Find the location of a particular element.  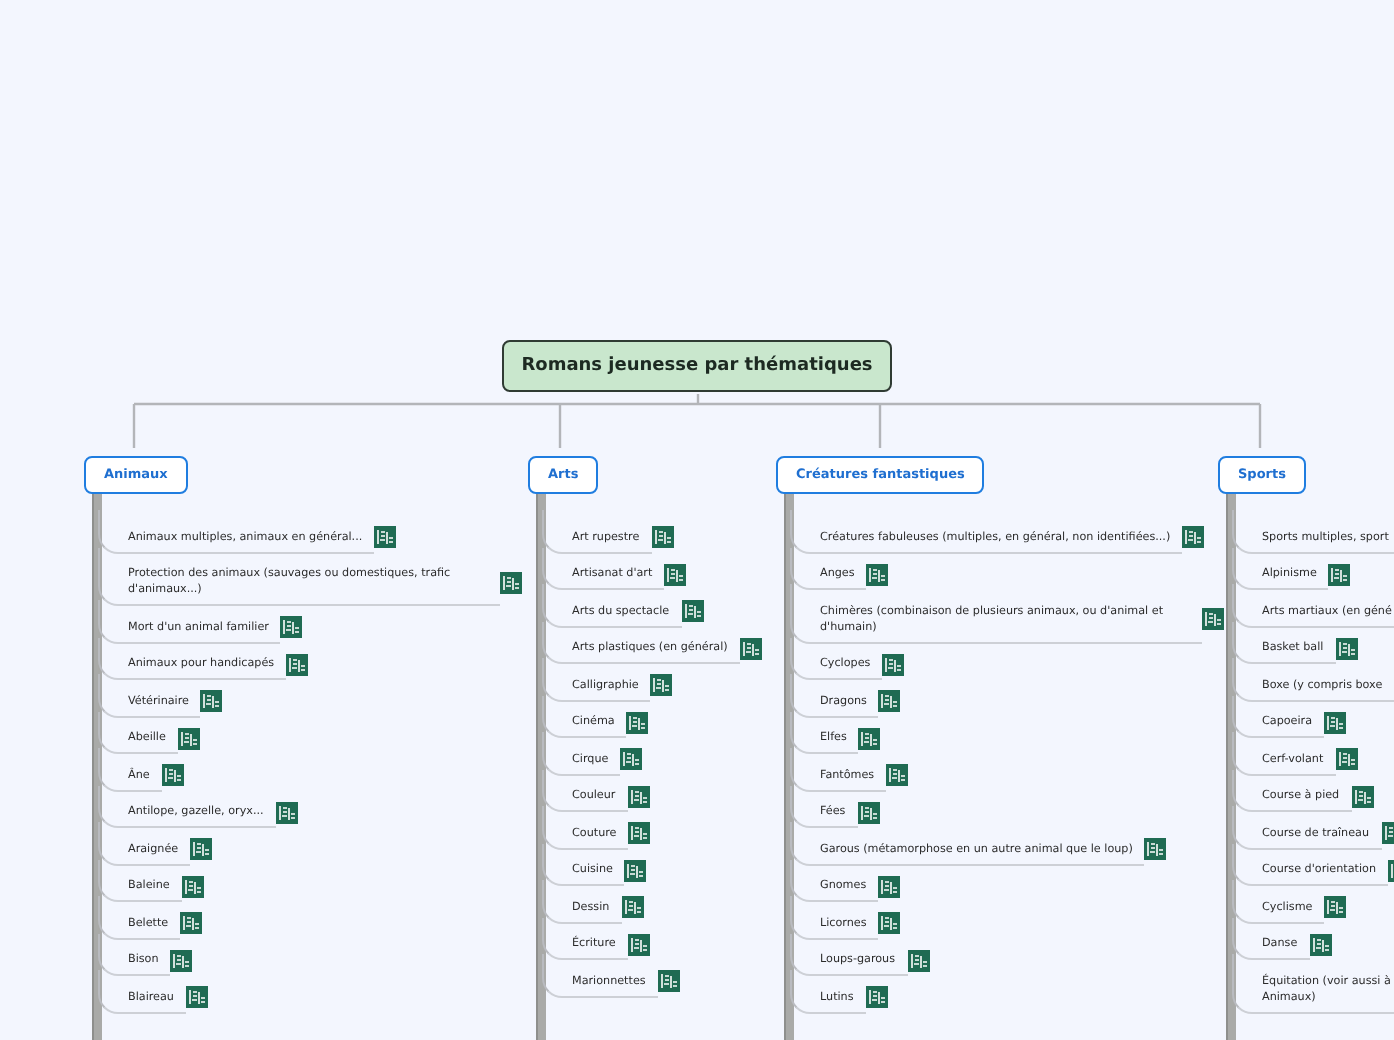

root-topic: Romans jeunesse par thématiques is located at coordinates (697, 366).